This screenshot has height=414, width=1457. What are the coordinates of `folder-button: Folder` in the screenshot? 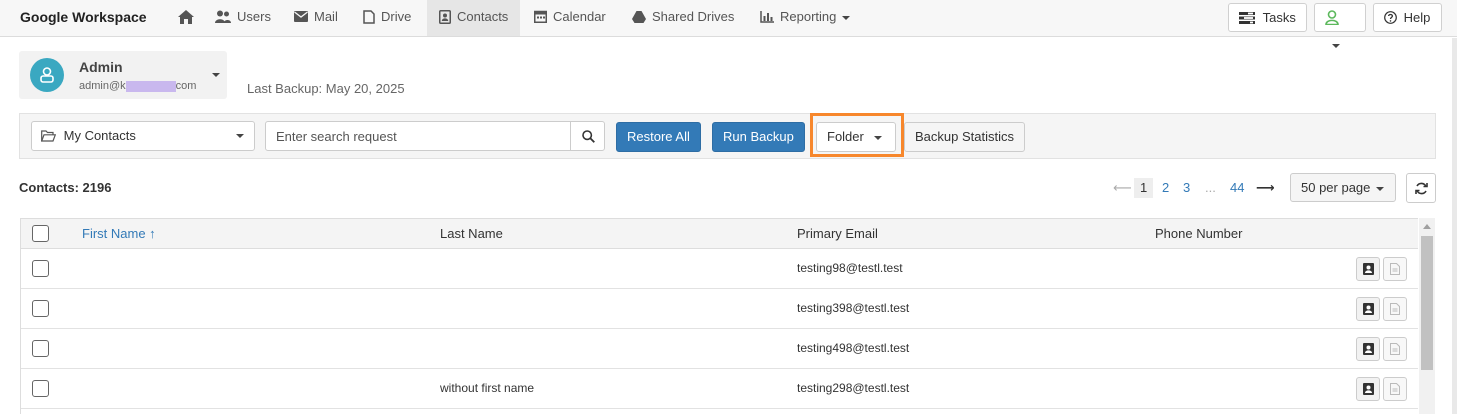 It's located at (856, 137).